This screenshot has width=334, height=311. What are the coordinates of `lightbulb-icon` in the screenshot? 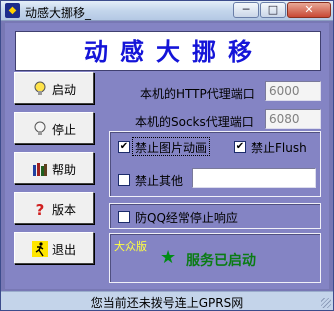 It's located at (40, 89).